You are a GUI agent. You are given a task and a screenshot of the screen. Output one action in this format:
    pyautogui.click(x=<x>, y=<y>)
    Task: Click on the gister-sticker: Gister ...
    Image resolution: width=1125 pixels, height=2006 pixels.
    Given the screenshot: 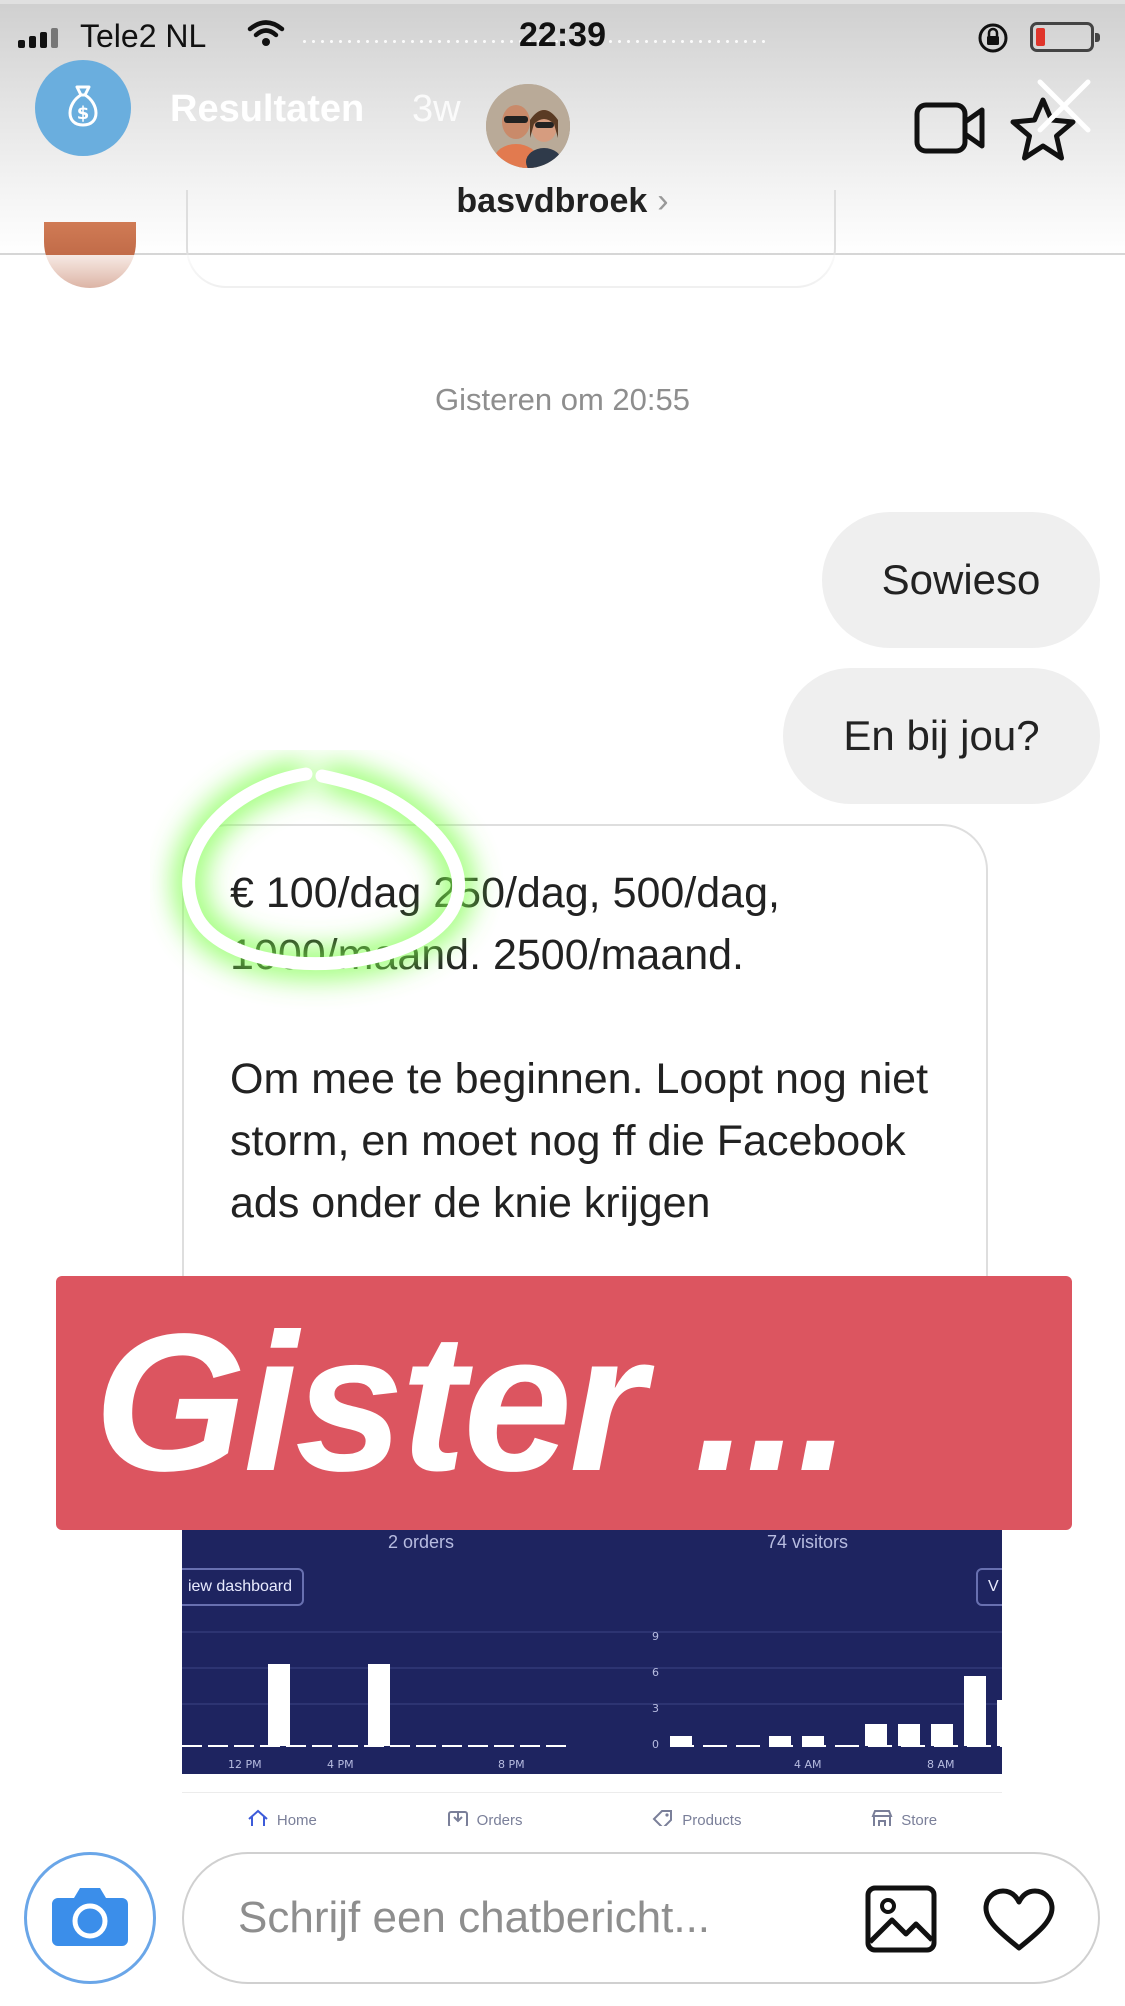 What is the action you would take?
    pyautogui.click(x=564, y=1403)
    